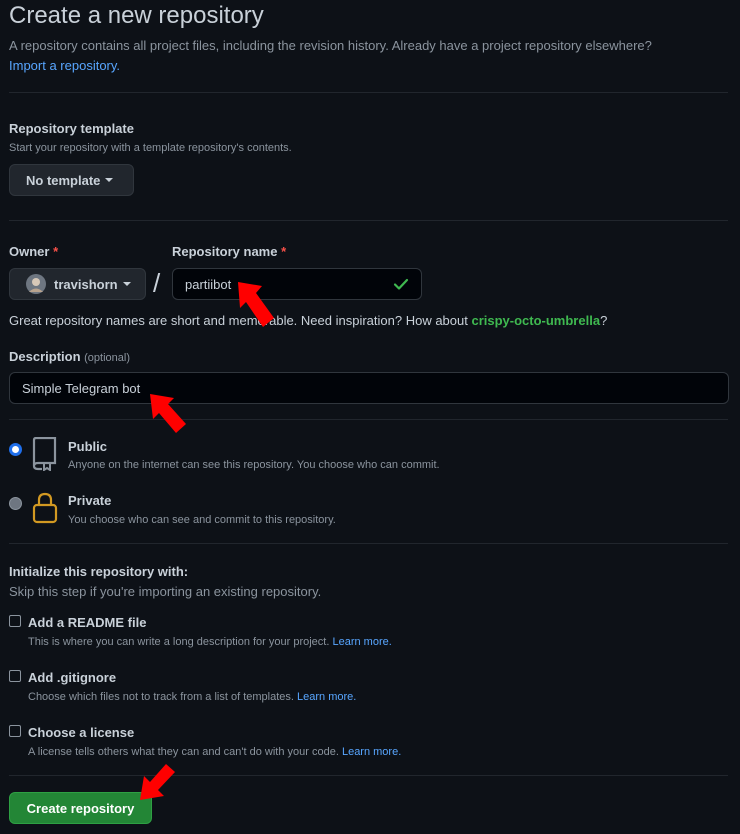 The width and height of the screenshot is (740, 834). I want to click on import-repository-link: Import a repository., so click(64, 65).